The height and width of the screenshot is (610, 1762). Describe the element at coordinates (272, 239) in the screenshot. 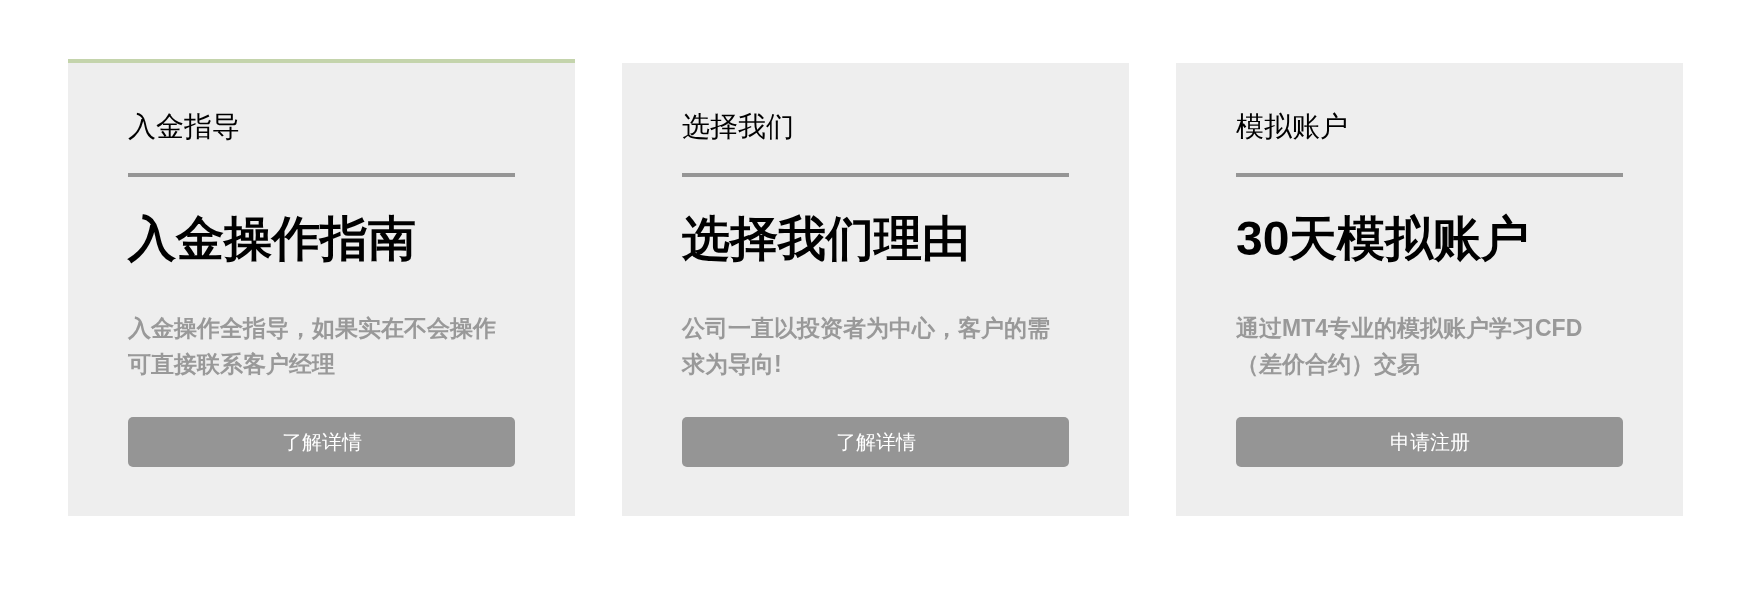

I see `card-heading: 入金操作指南` at that location.